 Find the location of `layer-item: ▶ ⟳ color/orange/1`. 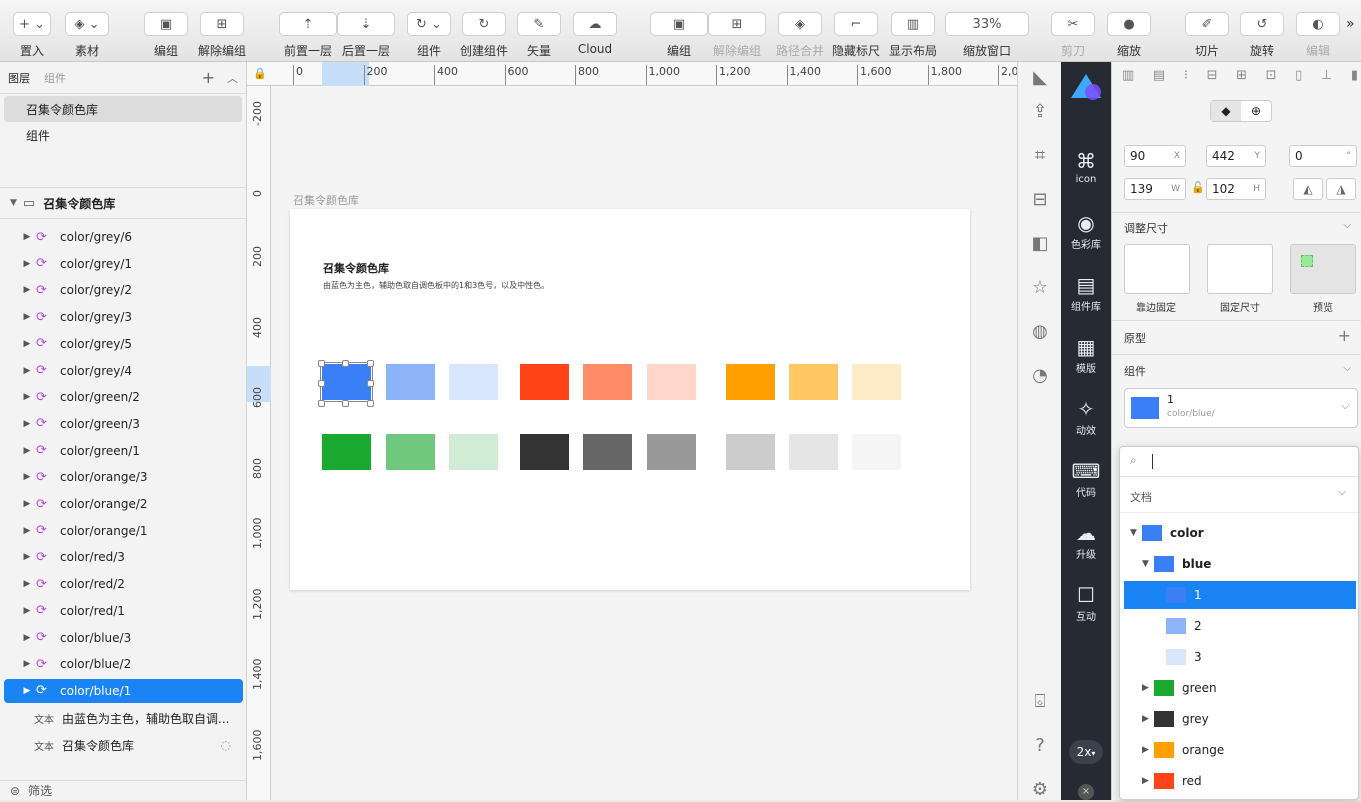

layer-item: ▶ ⟳ color/orange/1 is located at coordinates (123, 531).